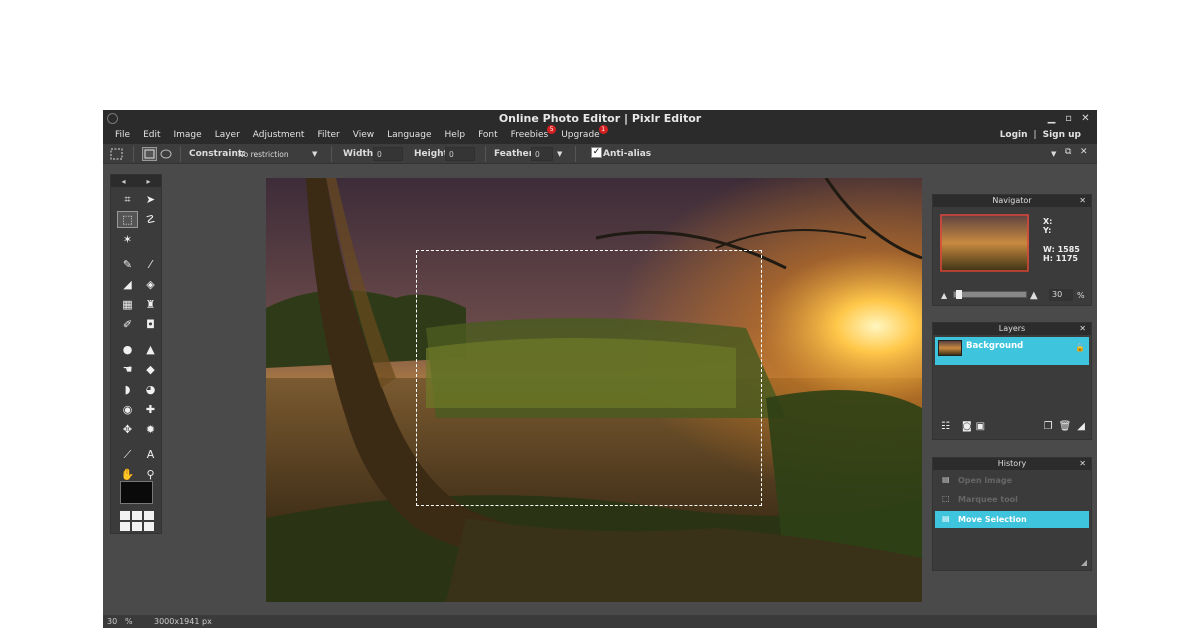  I want to click on nav-w-value: 1585, so click(1068, 249).